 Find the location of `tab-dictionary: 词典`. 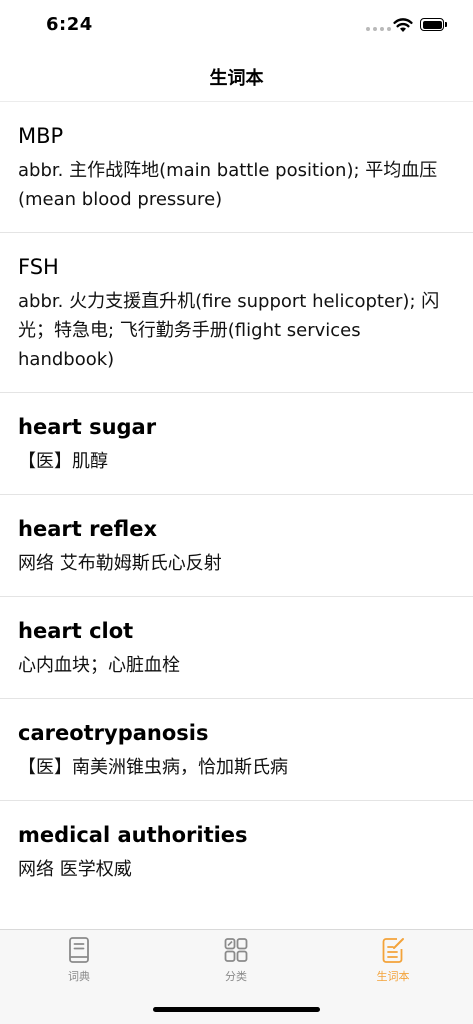

tab-dictionary: 词典 is located at coordinates (79, 960).